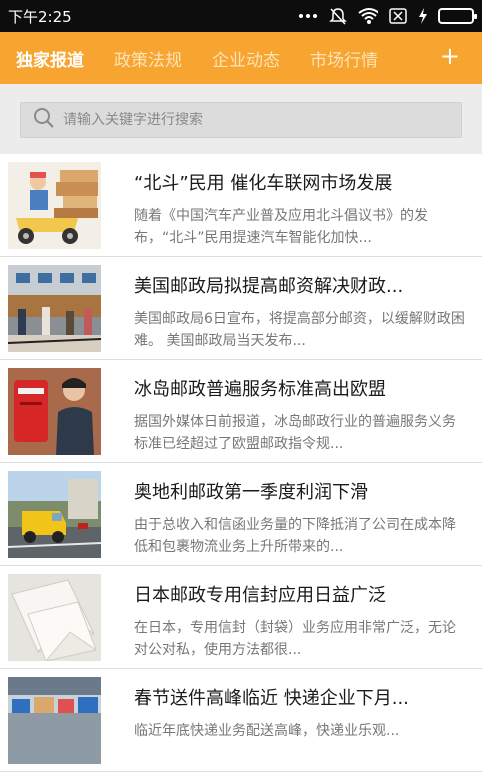 The height and width of the screenshot is (772, 482). Describe the element at coordinates (304, 594) in the screenshot. I see `news-title: 日本邮政专用信封应用日益广泛` at that location.